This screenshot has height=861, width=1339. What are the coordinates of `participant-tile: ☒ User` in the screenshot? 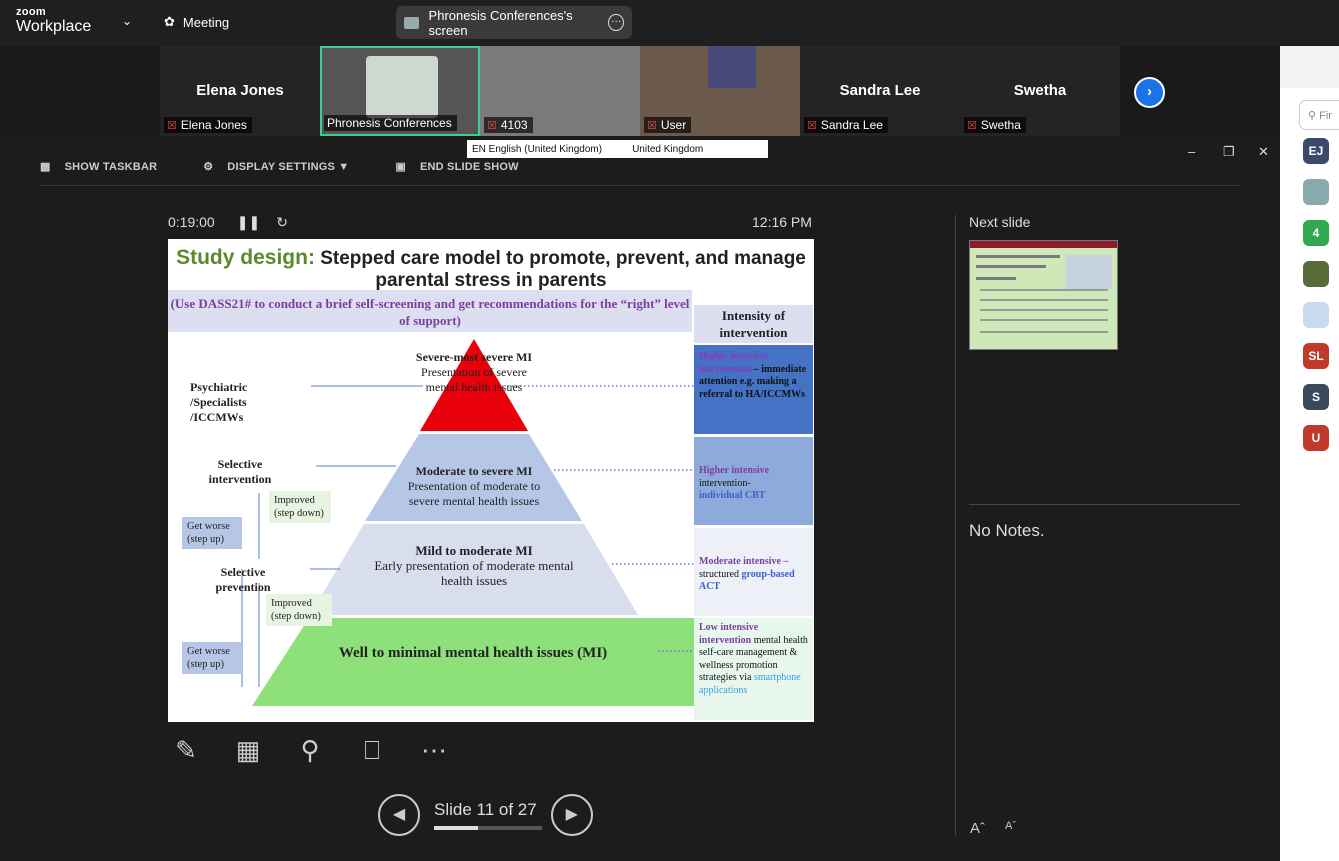 It's located at (720, 91).